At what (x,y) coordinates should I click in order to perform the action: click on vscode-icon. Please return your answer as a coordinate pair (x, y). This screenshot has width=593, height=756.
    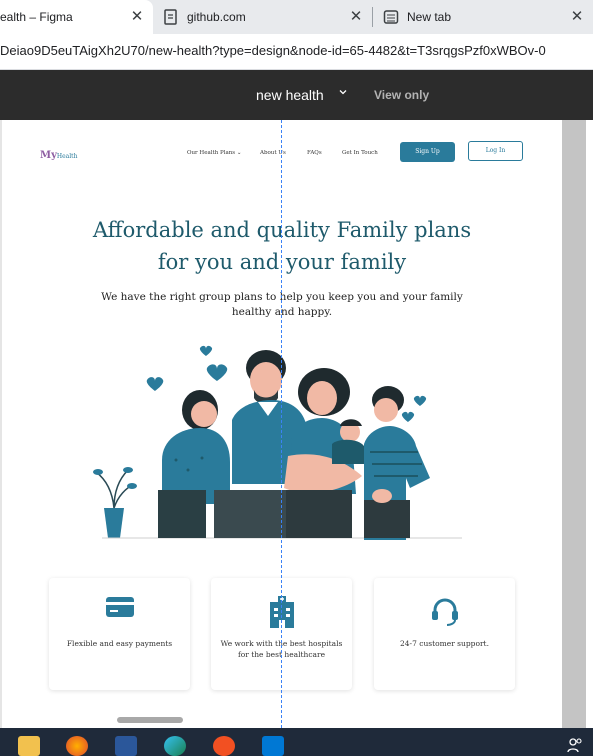
    Looking at the image, I should click on (273, 746).